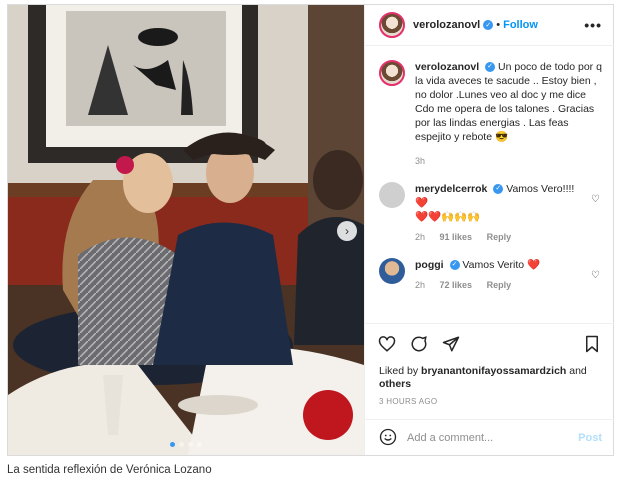 The image size is (623, 485). Describe the element at coordinates (387, 344) in the screenshot. I see `heart-icon` at that location.